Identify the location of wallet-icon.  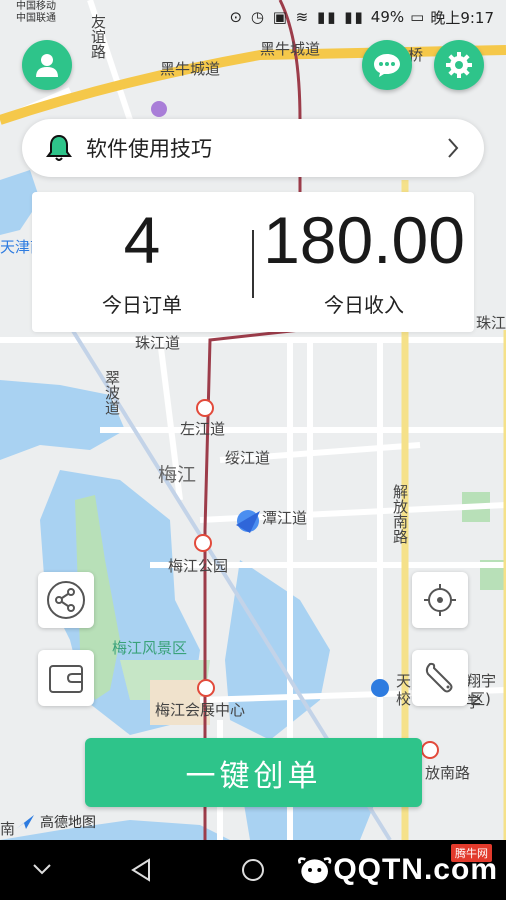
(66, 679).